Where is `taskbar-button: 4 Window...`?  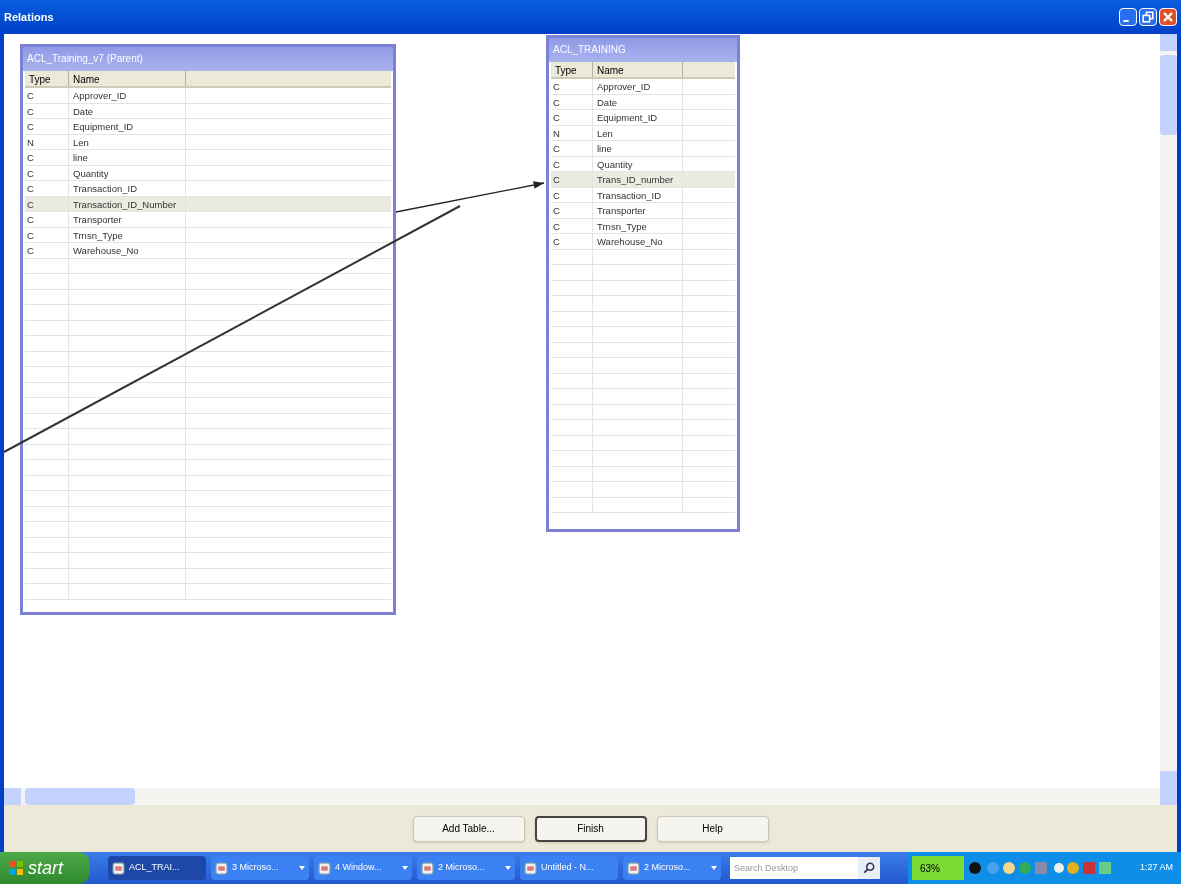 taskbar-button: 4 Window... is located at coordinates (363, 868).